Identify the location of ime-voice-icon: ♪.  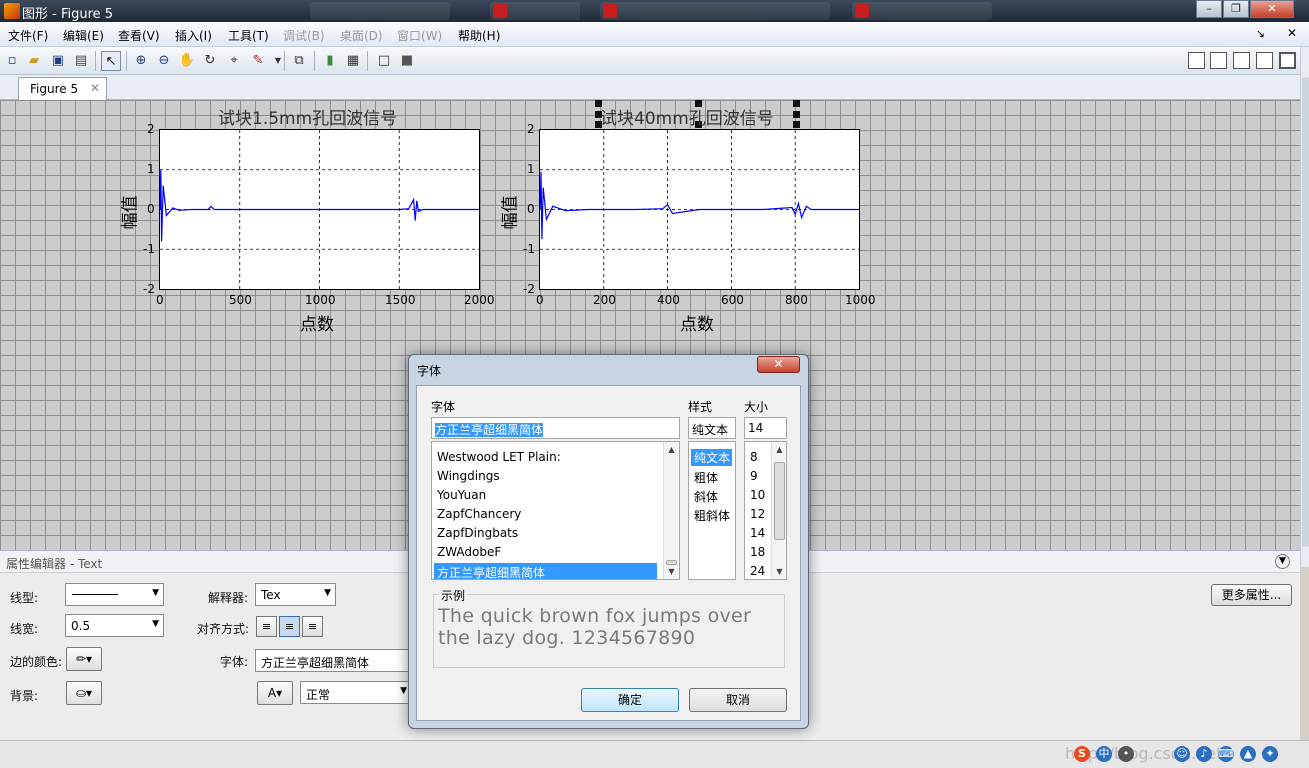
(1204, 754).